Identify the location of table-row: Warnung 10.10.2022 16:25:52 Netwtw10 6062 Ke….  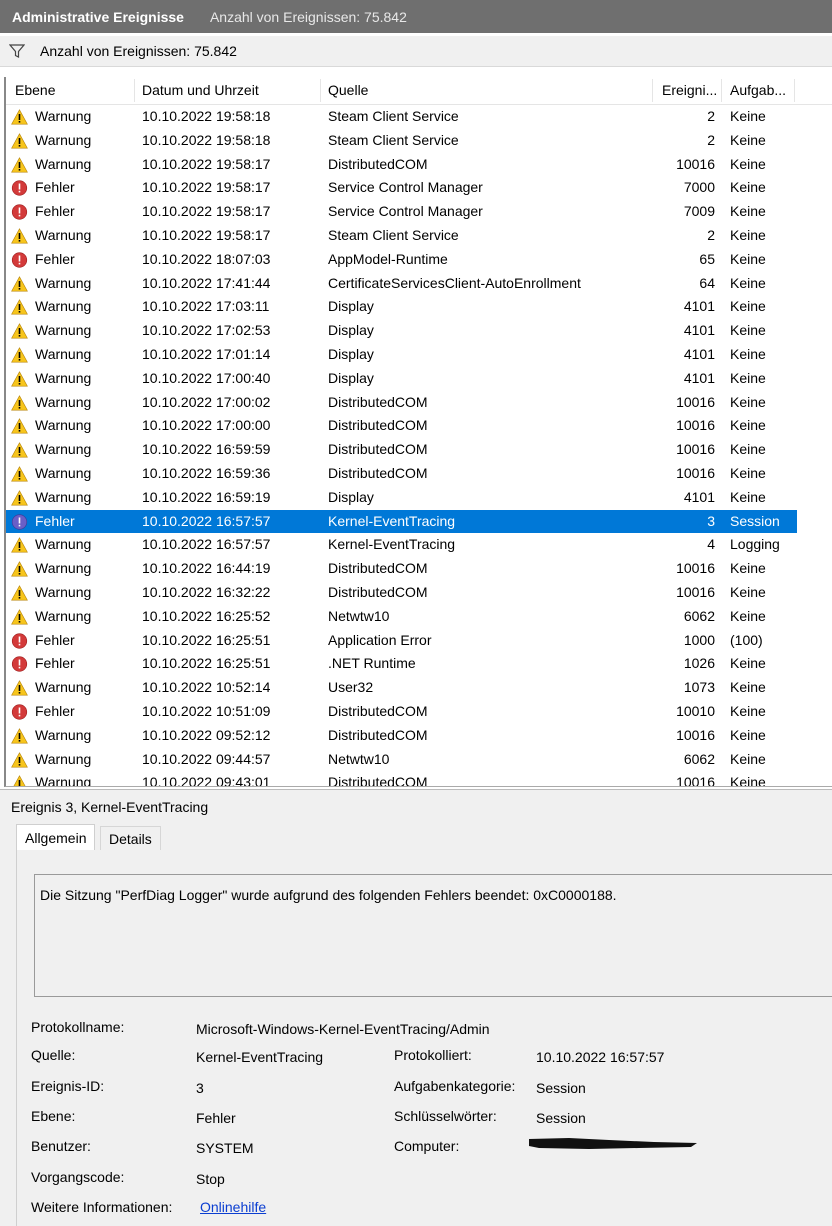
(419, 617).